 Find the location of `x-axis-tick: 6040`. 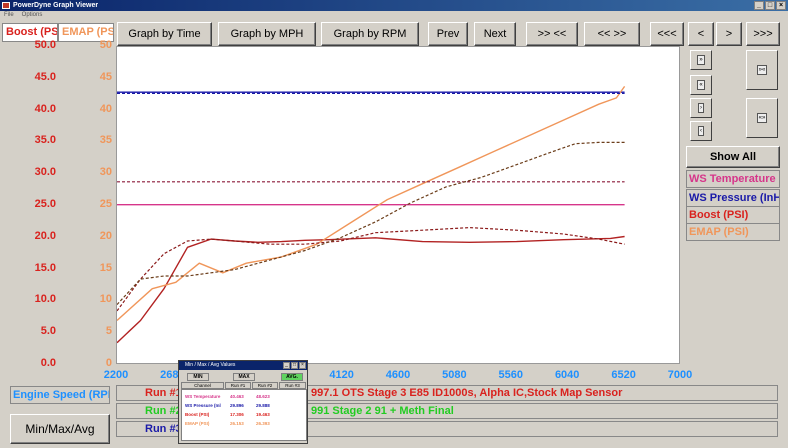

x-axis-tick: 6040 is located at coordinates (567, 375).